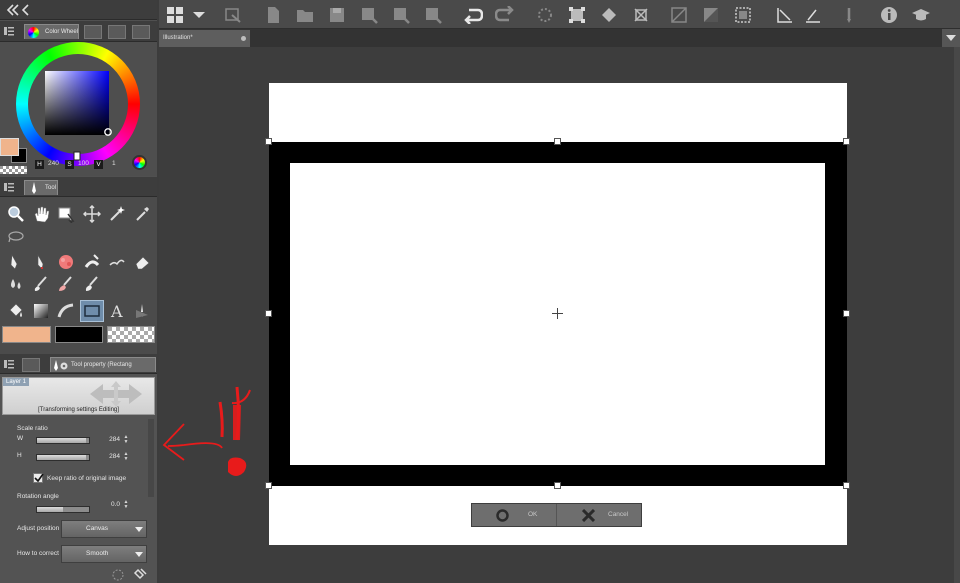 The height and width of the screenshot is (583, 960). What do you see at coordinates (268, 485) in the screenshot?
I see `transform-handle-bottom-left` at bounding box center [268, 485].